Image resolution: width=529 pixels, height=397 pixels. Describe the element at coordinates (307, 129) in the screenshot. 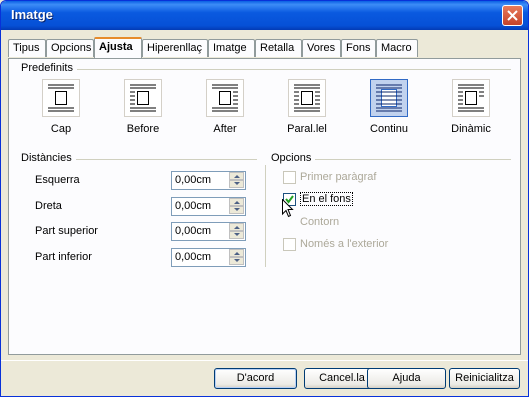

I see `preset-label: Paral.lel` at that location.